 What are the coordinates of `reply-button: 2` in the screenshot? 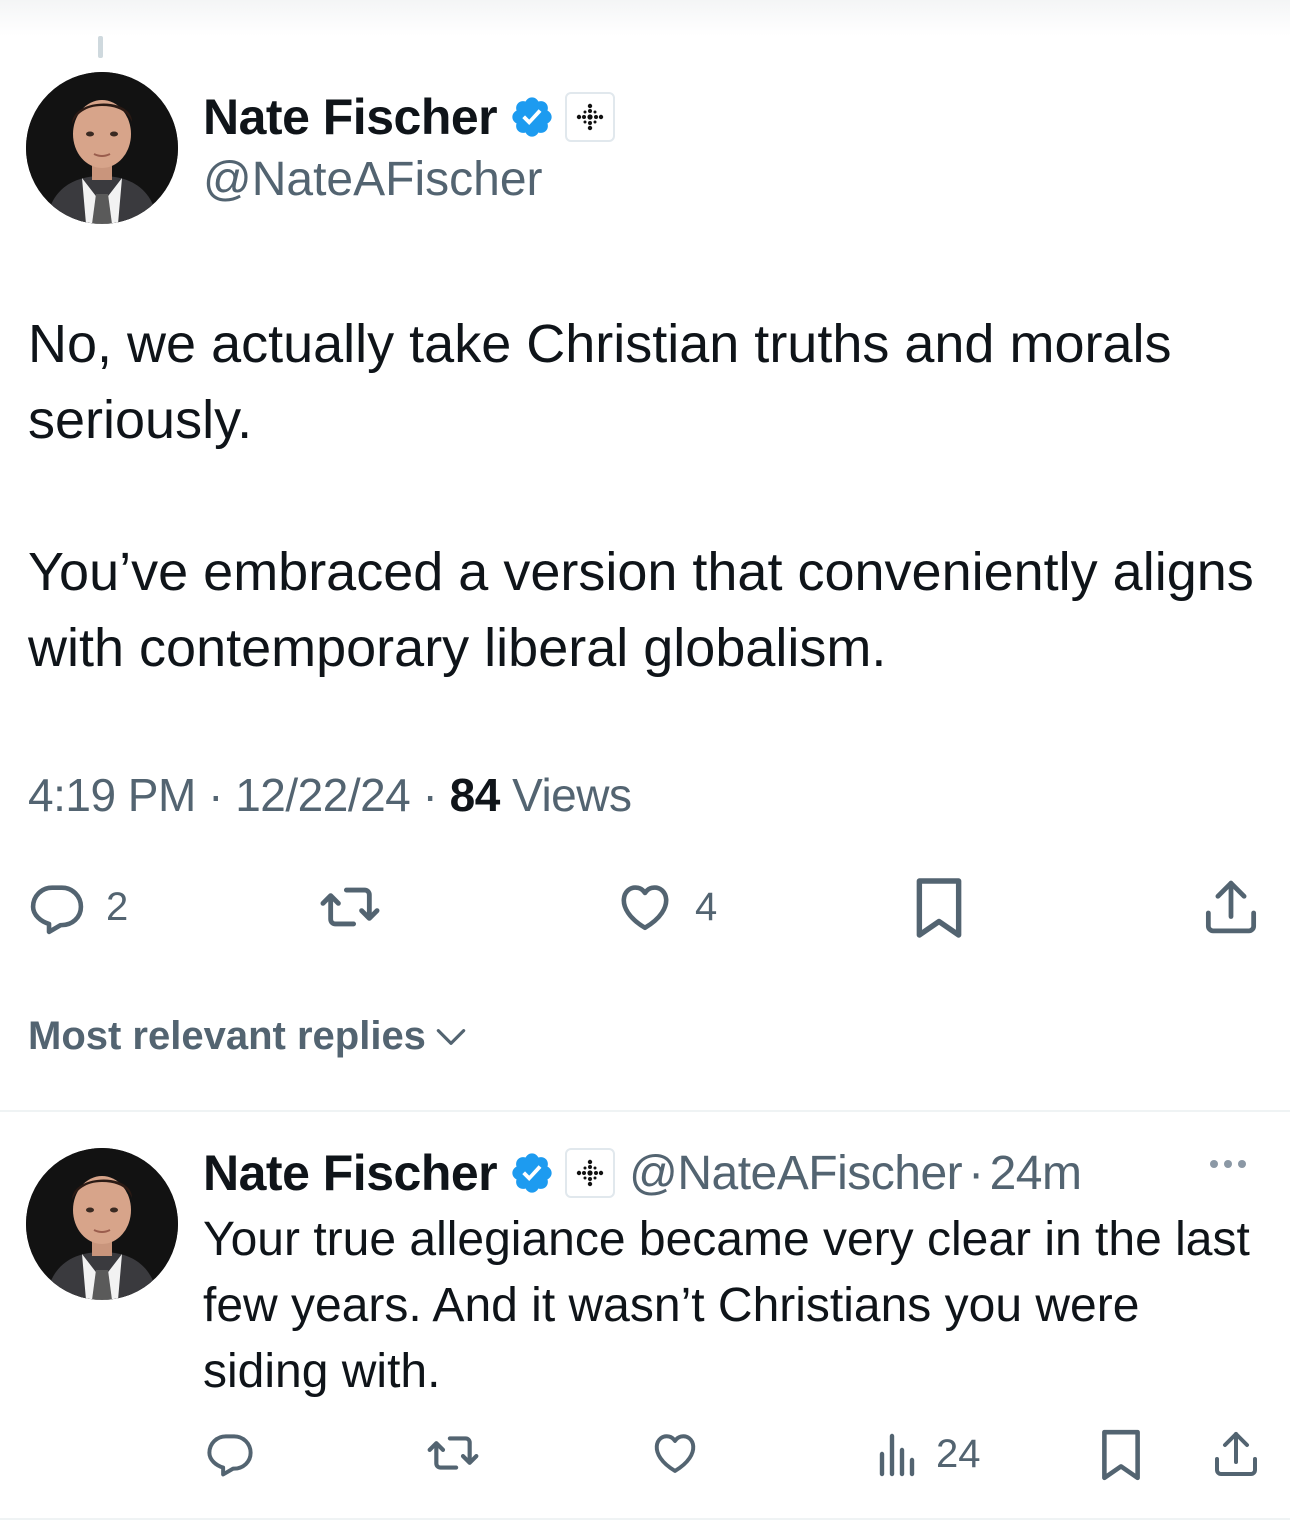 It's located at (78, 907).